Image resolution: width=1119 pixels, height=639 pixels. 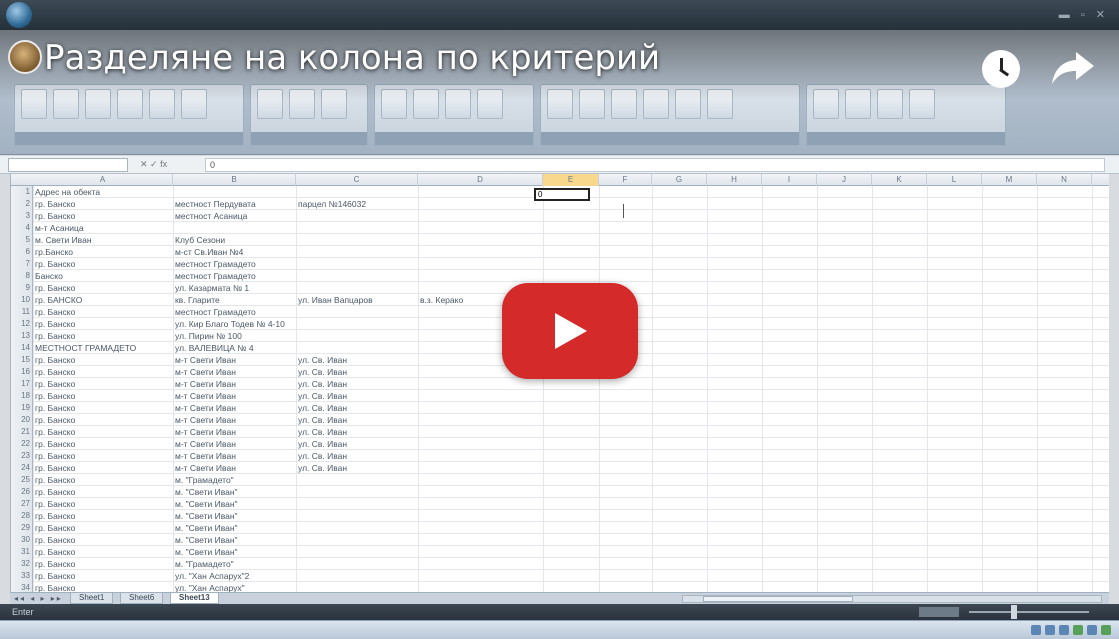 What do you see at coordinates (1014, 612) in the screenshot?
I see `zoom-knob` at bounding box center [1014, 612].